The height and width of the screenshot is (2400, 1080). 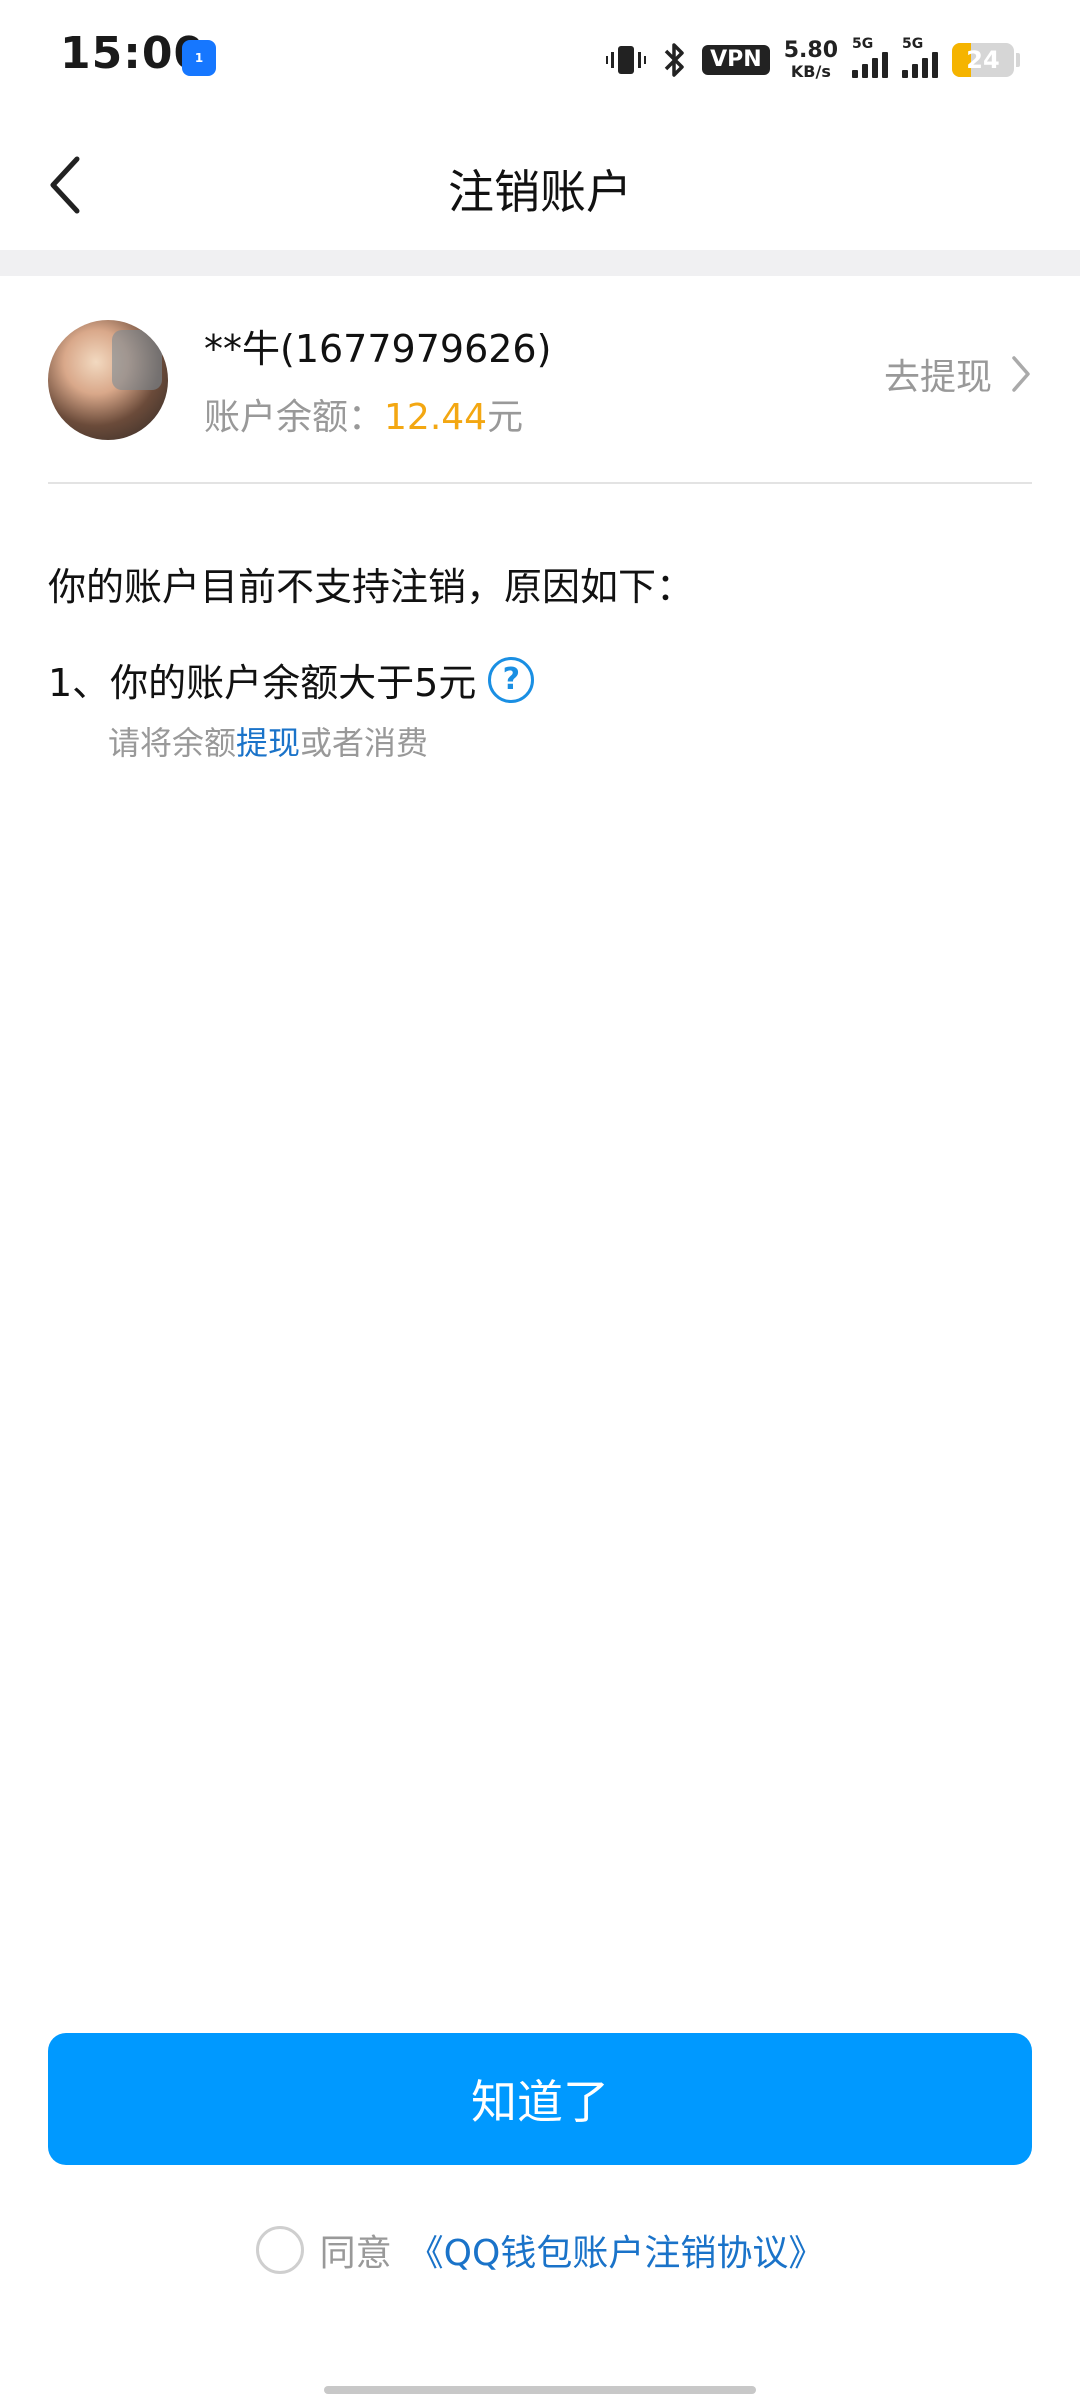 What do you see at coordinates (870, 57) in the screenshot?
I see `signal-sim1-icon: 5G` at bounding box center [870, 57].